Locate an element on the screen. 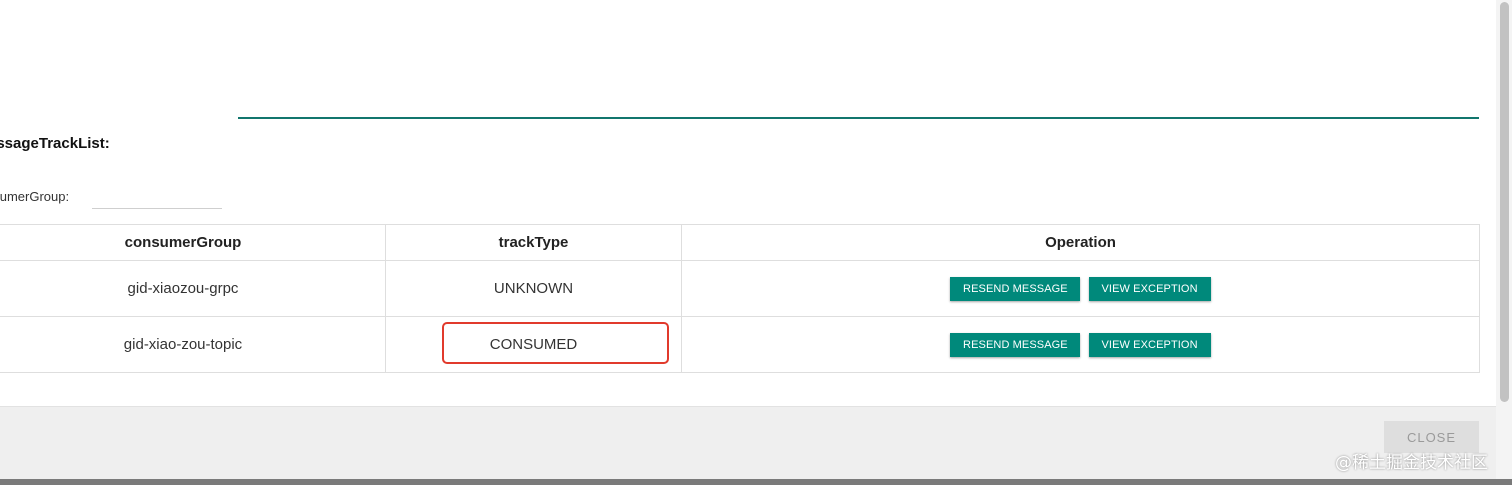 This screenshot has width=1512, height=485. track-type-cell: UNKNOWN is located at coordinates (533, 288).